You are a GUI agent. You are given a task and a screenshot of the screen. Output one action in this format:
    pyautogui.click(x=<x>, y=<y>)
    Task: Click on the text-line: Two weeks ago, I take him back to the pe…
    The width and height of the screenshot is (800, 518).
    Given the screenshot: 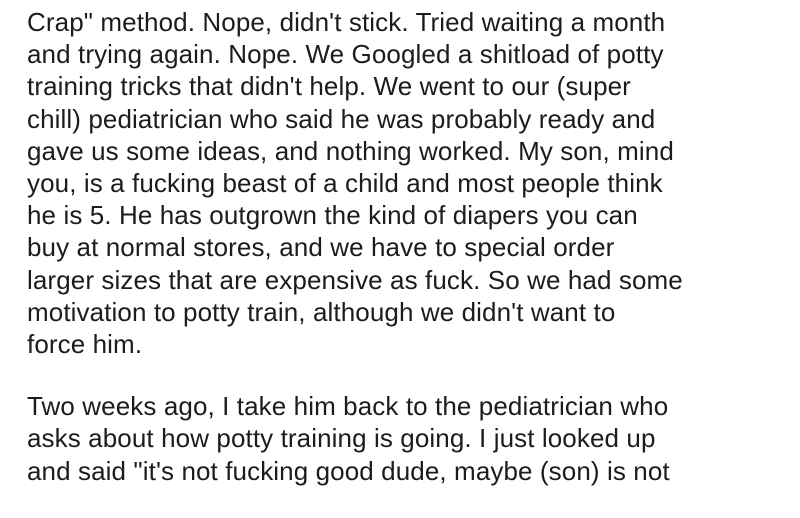 What is the action you would take?
    pyautogui.click(x=348, y=406)
    